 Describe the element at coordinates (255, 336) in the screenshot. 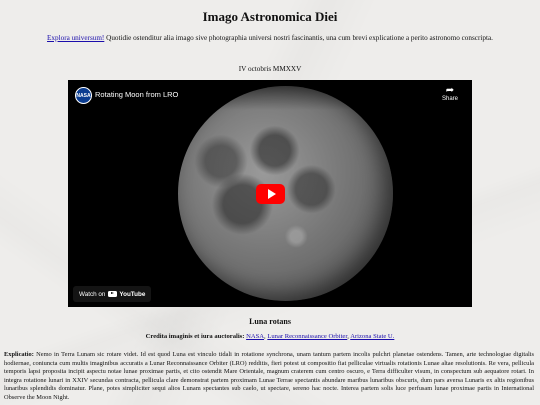

I see `credit-link-nasa: NASA` at that location.